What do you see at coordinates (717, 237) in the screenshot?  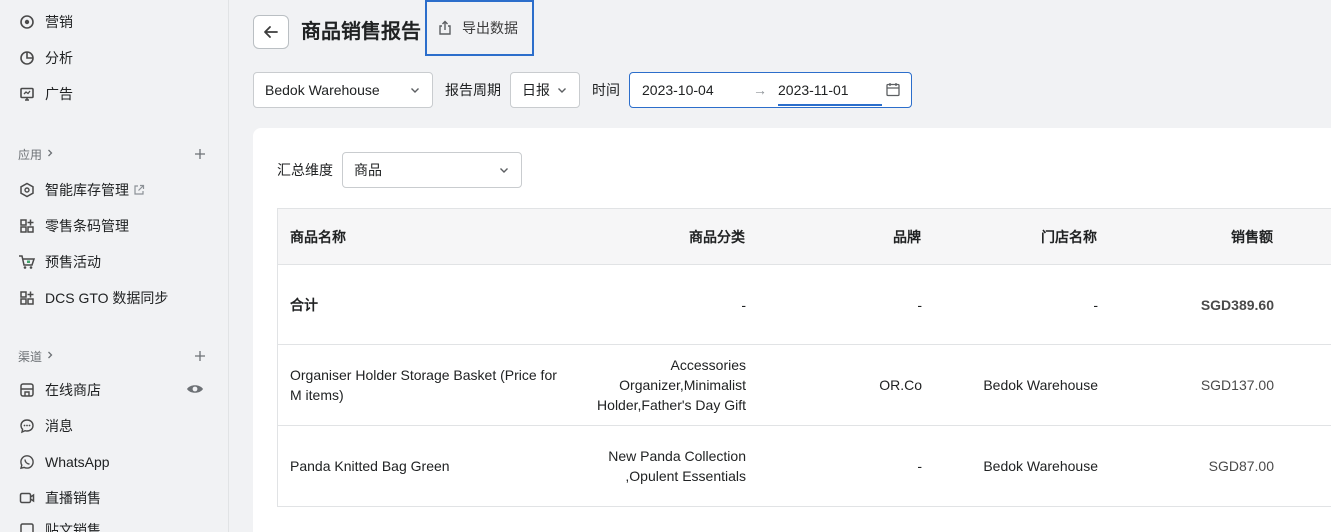 I see `column-header-category: 商品分类` at bounding box center [717, 237].